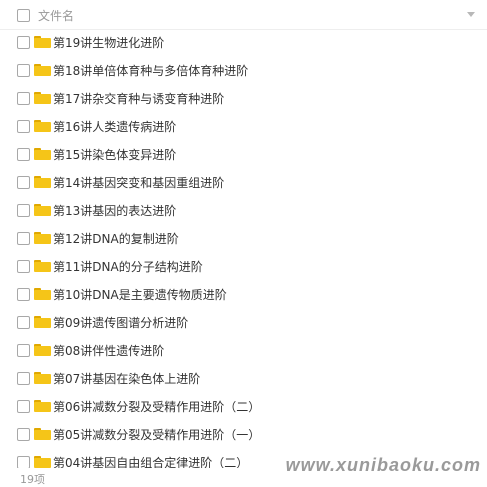 The height and width of the screenshot is (487, 487). I want to click on filename-column-header: 文件名, so click(56, 15).